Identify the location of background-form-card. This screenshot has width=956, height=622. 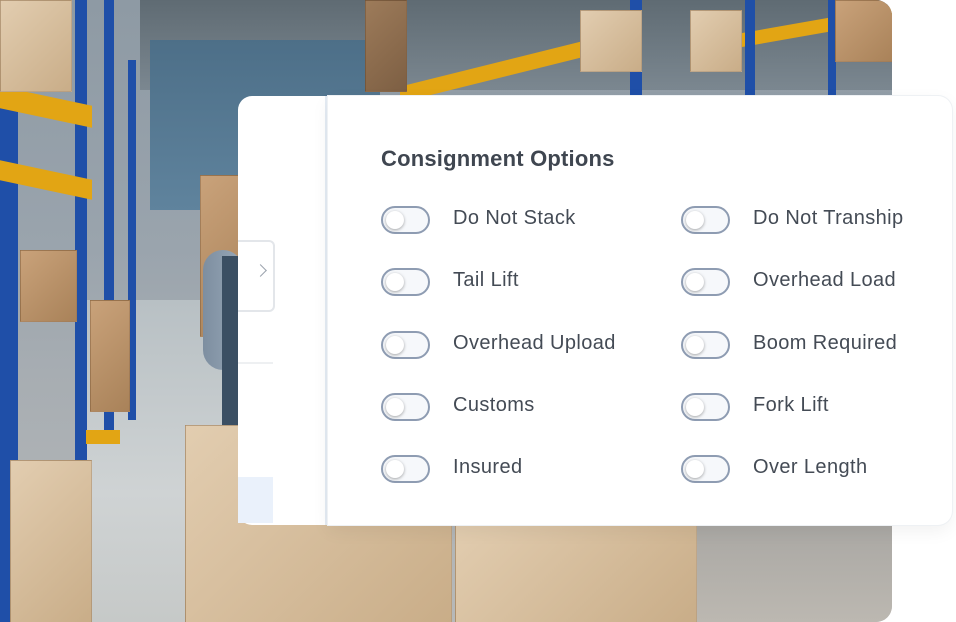
(283, 310).